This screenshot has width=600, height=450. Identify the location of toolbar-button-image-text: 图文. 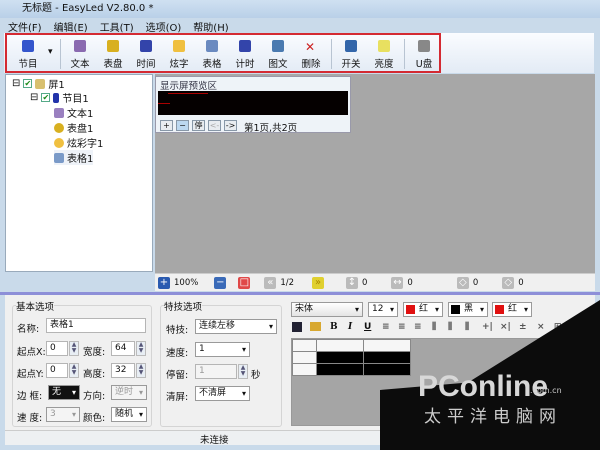
(278, 54).